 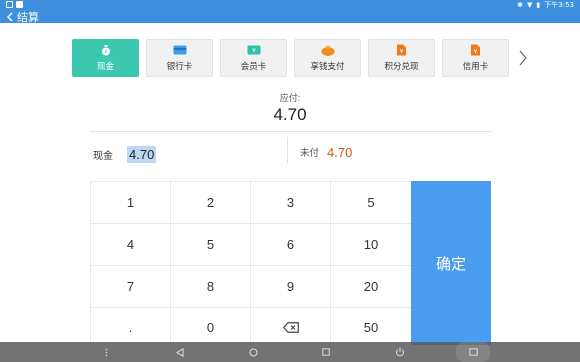 What do you see at coordinates (371, 287) in the screenshot?
I see `keypad-quick-amount: 20` at bounding box center [371, 287].